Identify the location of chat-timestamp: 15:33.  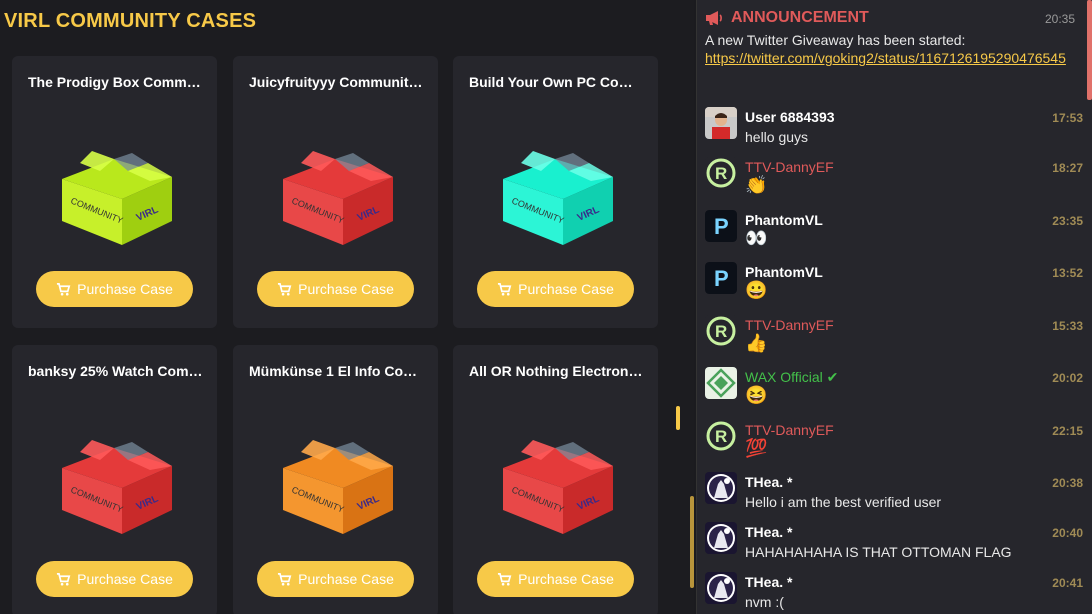
(1067, 326).